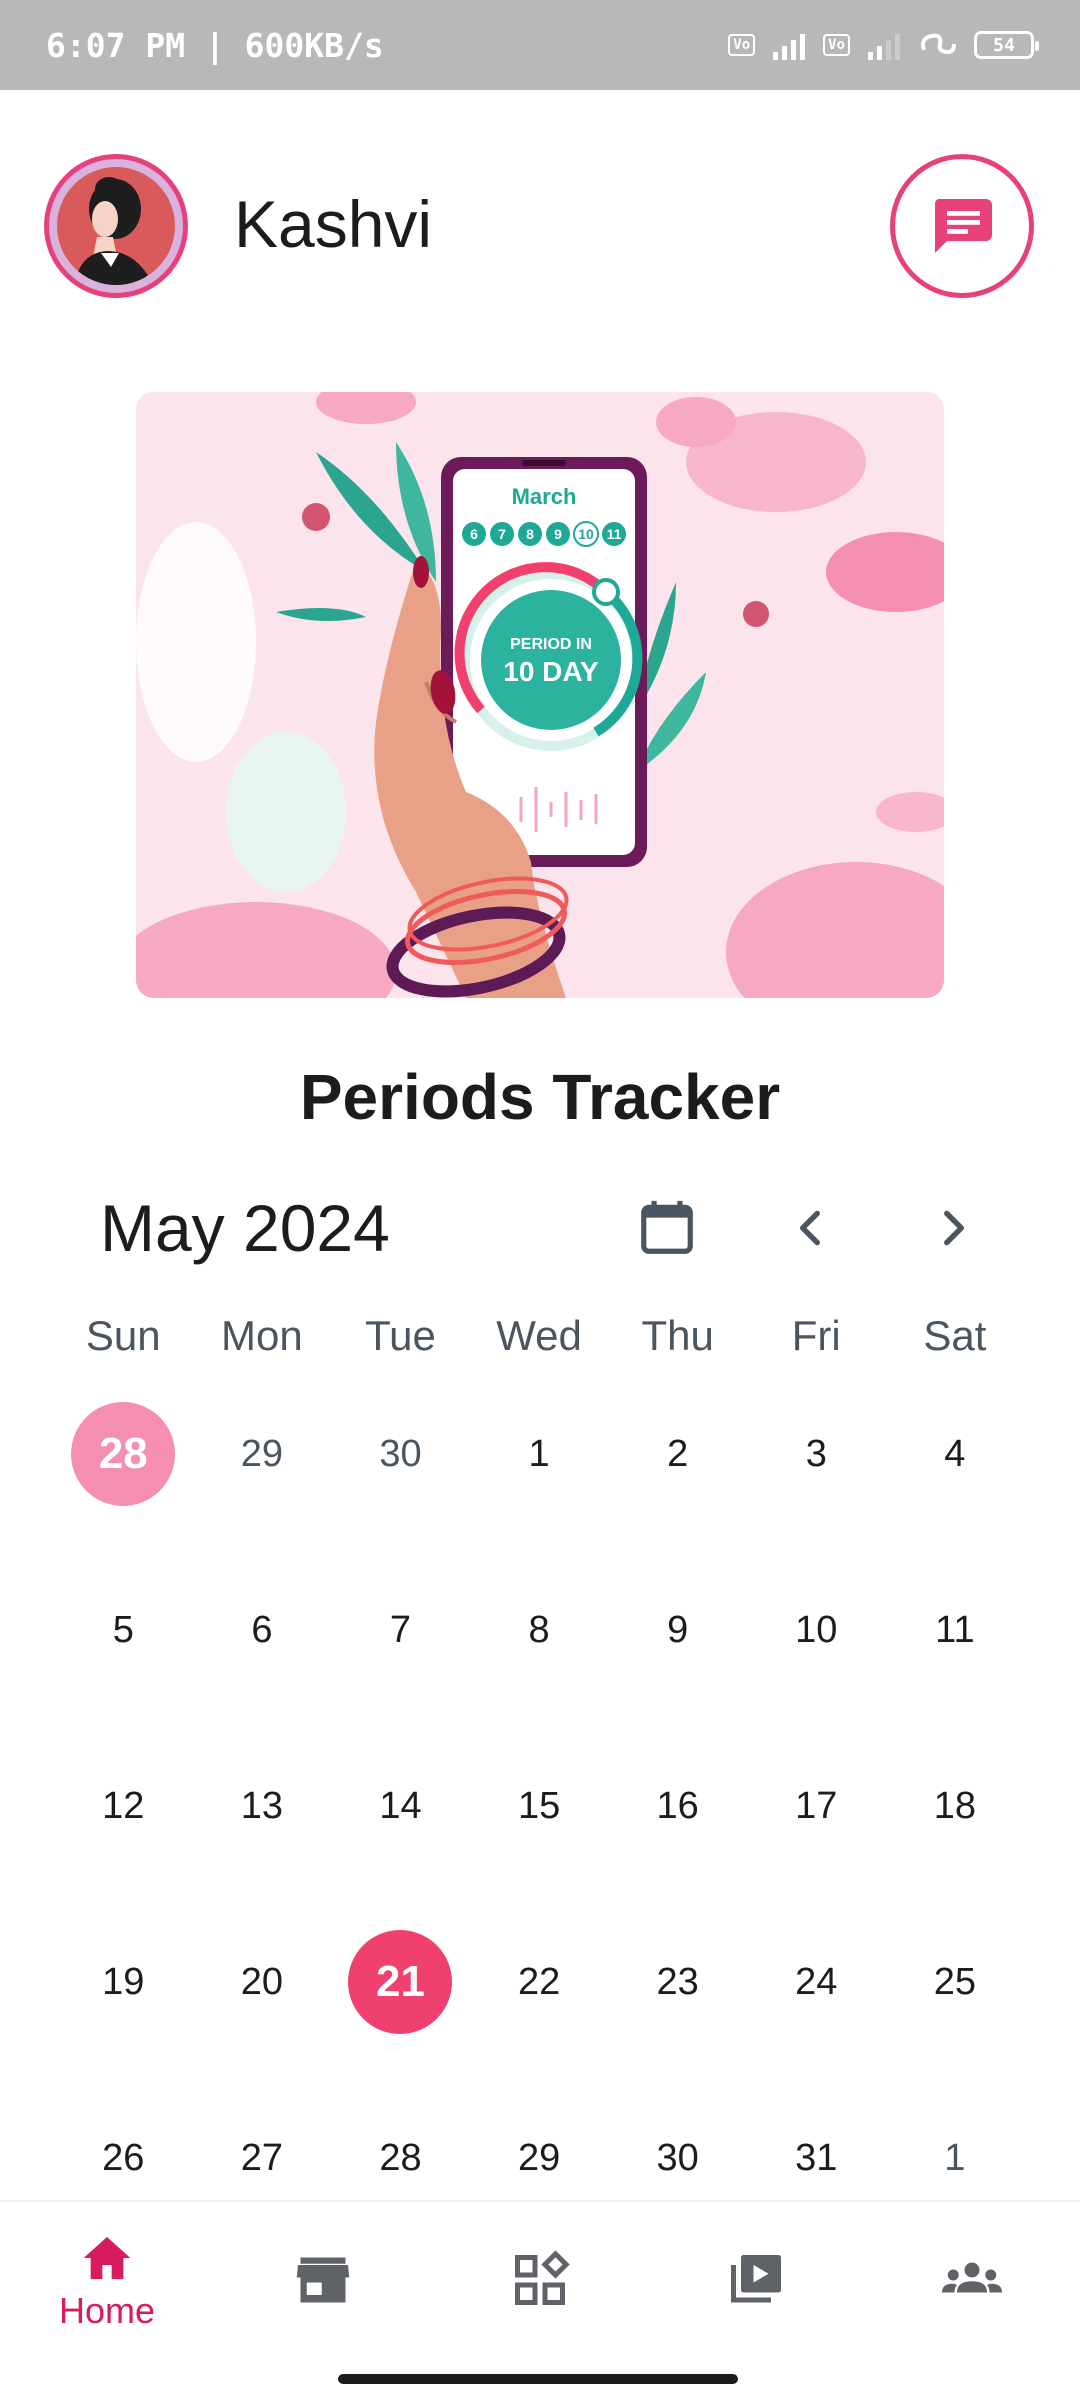 This screenshot has height=2402, width=1080. What do you see at coordinates (811, 1228) in the screenshot?
I see `previous-month-button` at bounding box center [811, 1228].